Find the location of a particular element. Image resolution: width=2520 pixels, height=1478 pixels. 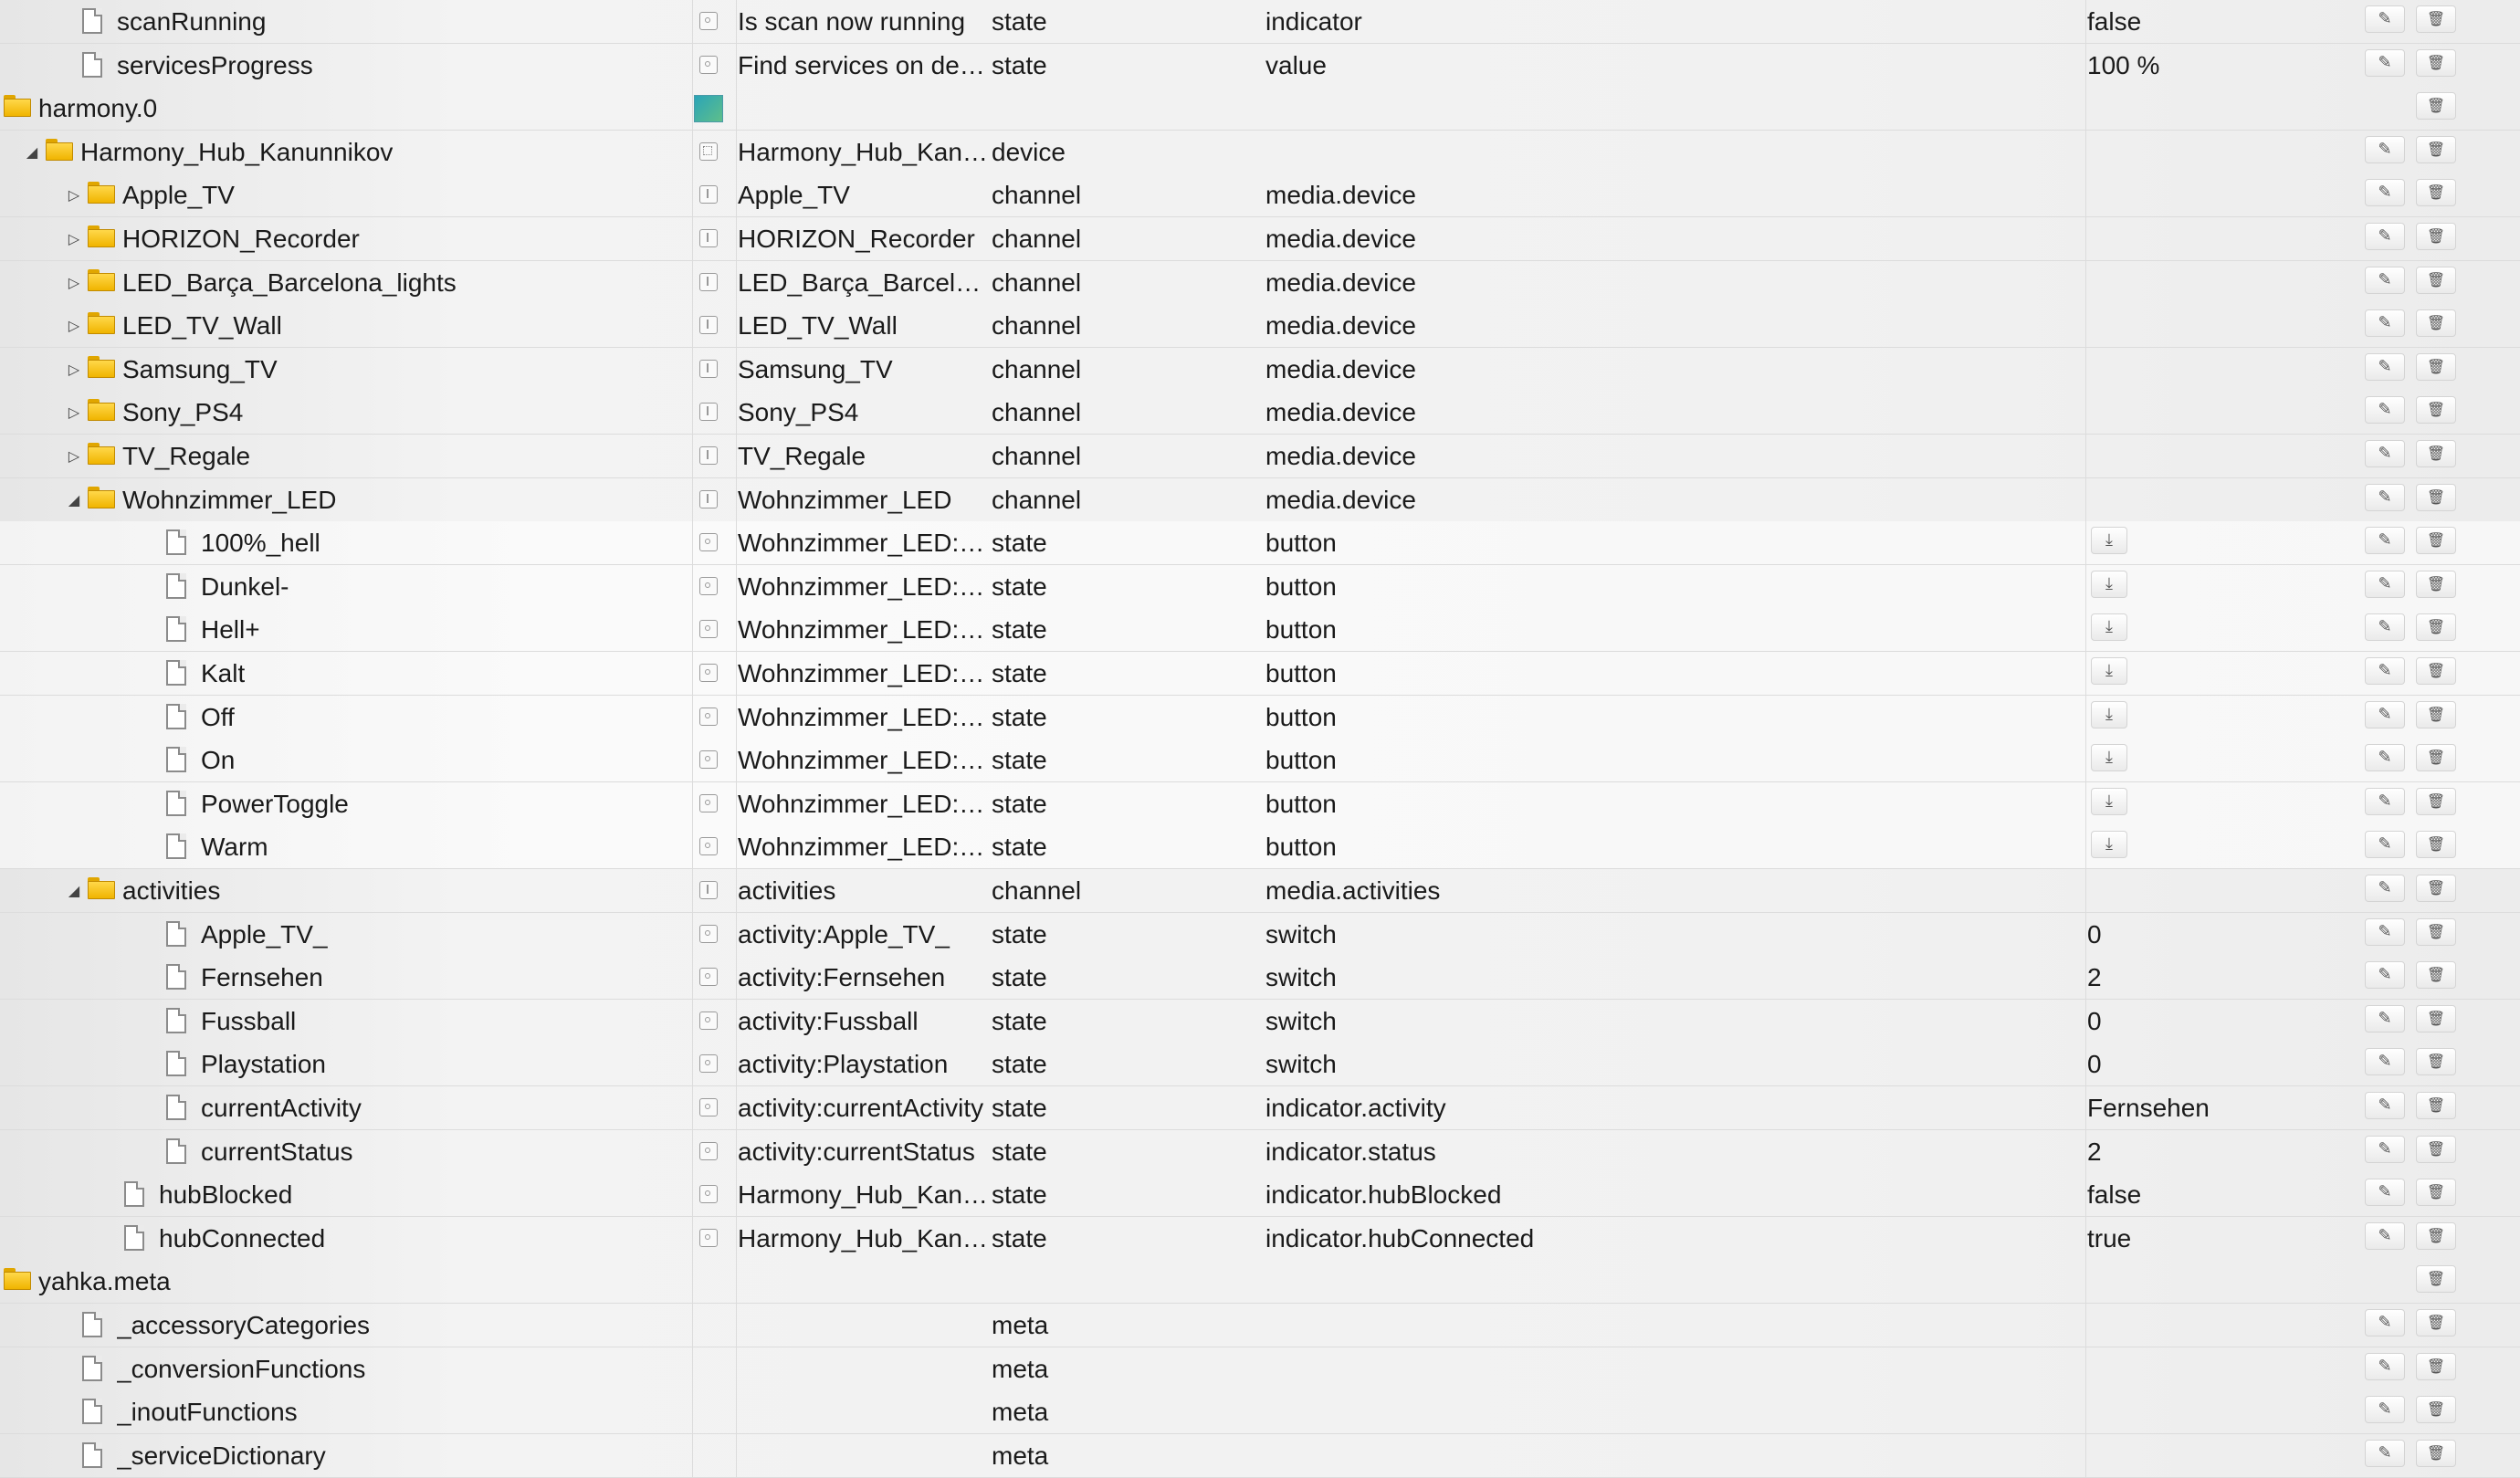

object-id-label: Off is located at coordinates (218, 717).